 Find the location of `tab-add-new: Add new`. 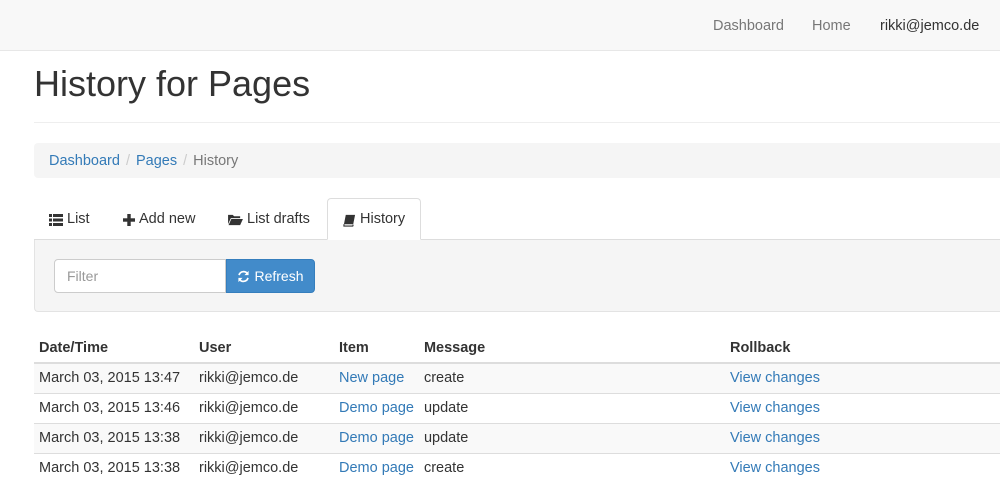

tab-add-new: Add new is located at coordinates (159, 218).